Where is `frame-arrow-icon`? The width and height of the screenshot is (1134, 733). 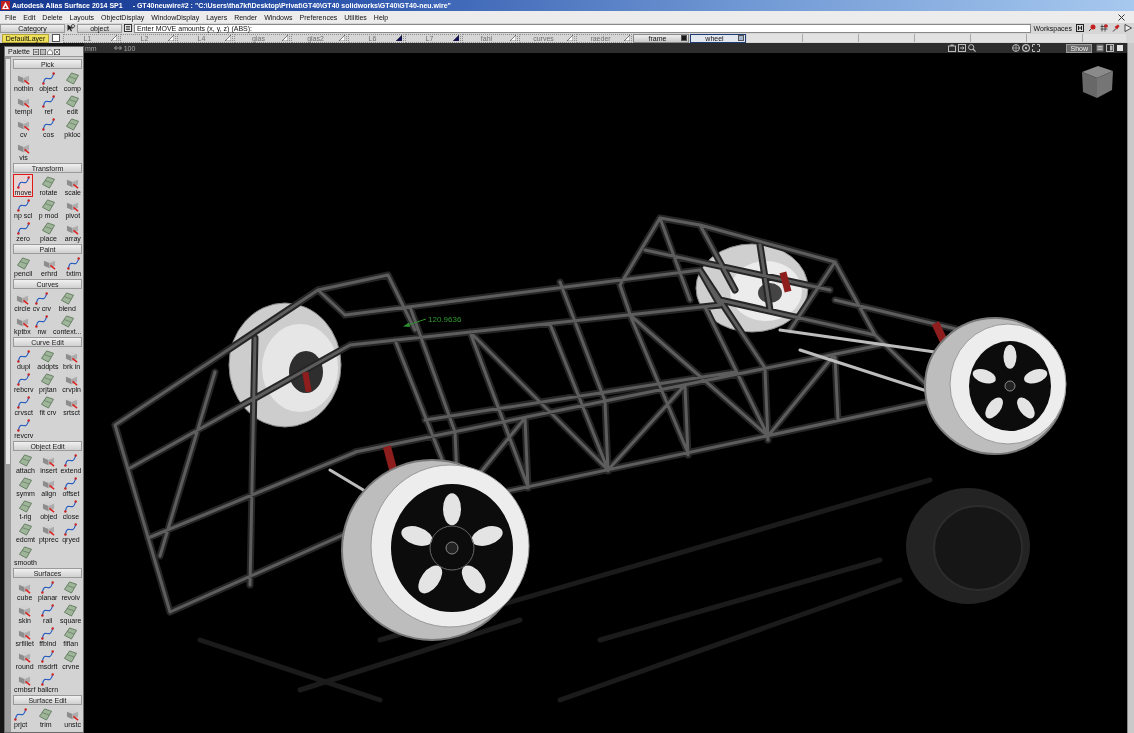
frame-arrow-icon is located at coordinates (962, 48).